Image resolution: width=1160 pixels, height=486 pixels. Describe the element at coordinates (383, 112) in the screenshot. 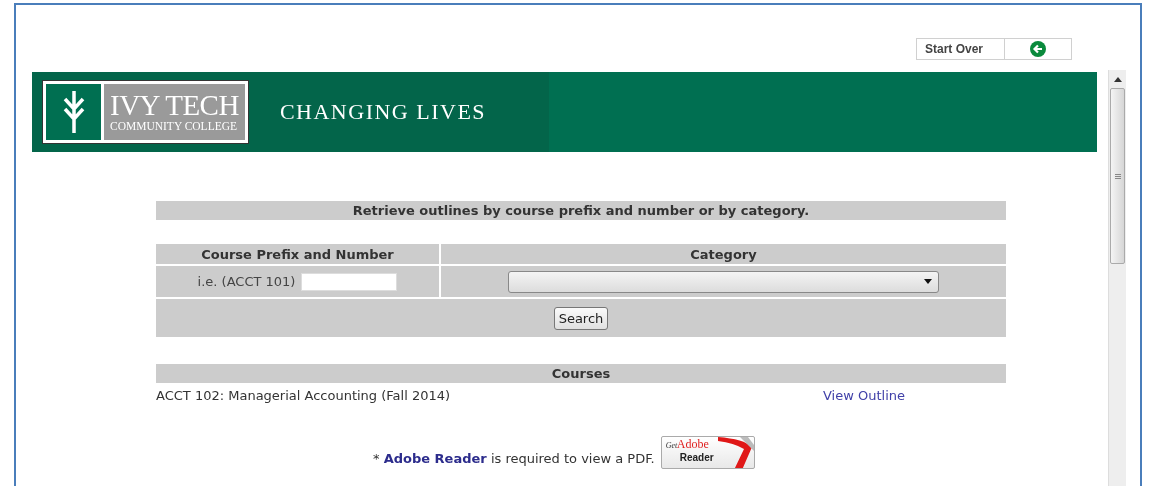

I see `tagline: CHANGING LIVES` at that location.